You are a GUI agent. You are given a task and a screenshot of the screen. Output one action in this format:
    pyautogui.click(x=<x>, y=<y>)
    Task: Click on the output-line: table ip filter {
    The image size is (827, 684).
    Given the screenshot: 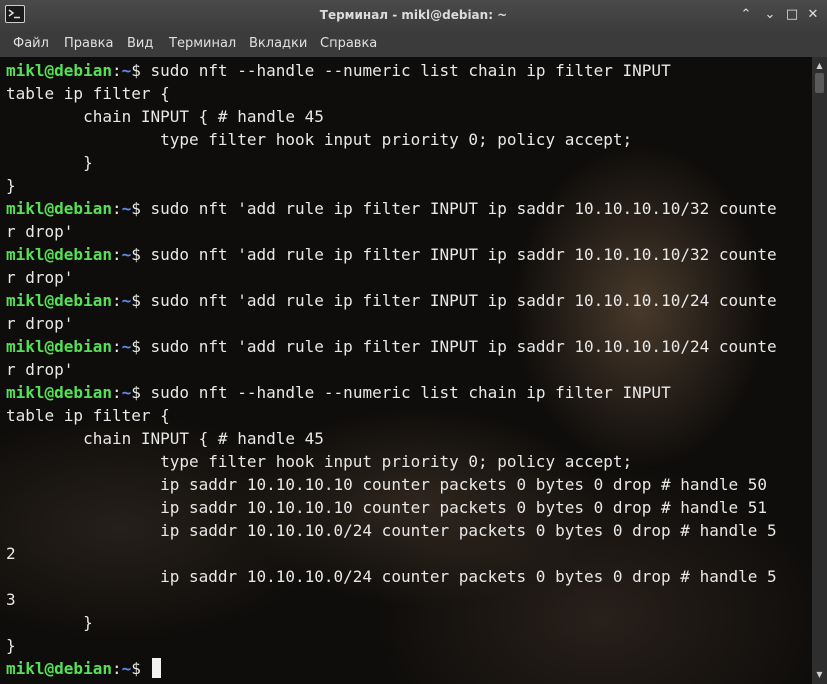 What is the action you would take?
    pyautogui.click(x=391, y=93)
    